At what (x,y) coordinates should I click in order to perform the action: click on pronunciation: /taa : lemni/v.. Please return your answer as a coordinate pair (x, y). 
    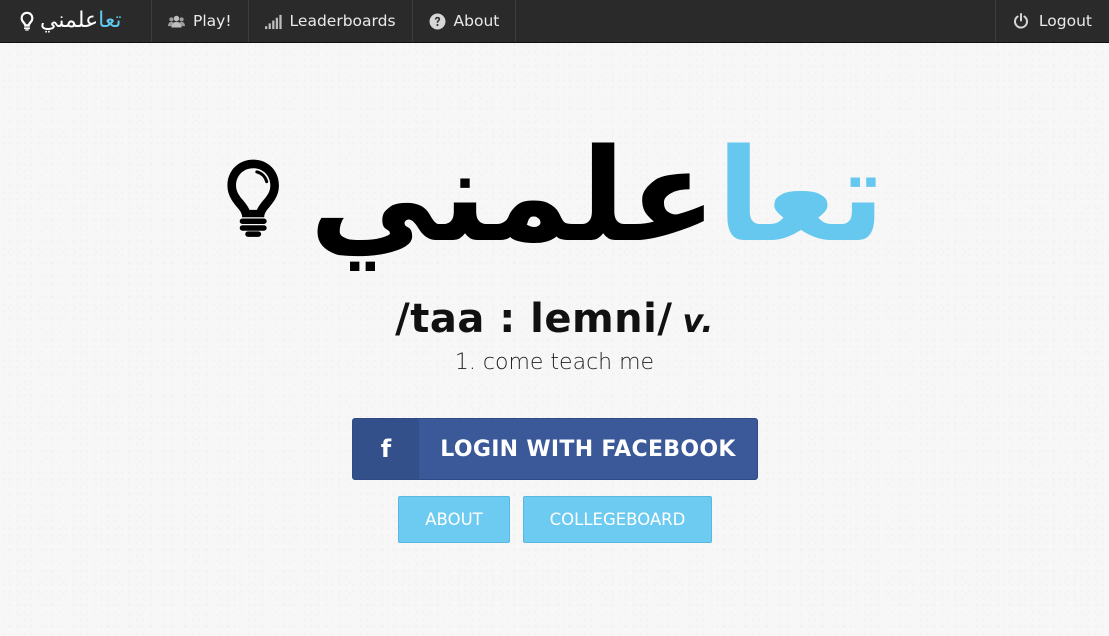
    Looking at the image, I should click on (554, 319).